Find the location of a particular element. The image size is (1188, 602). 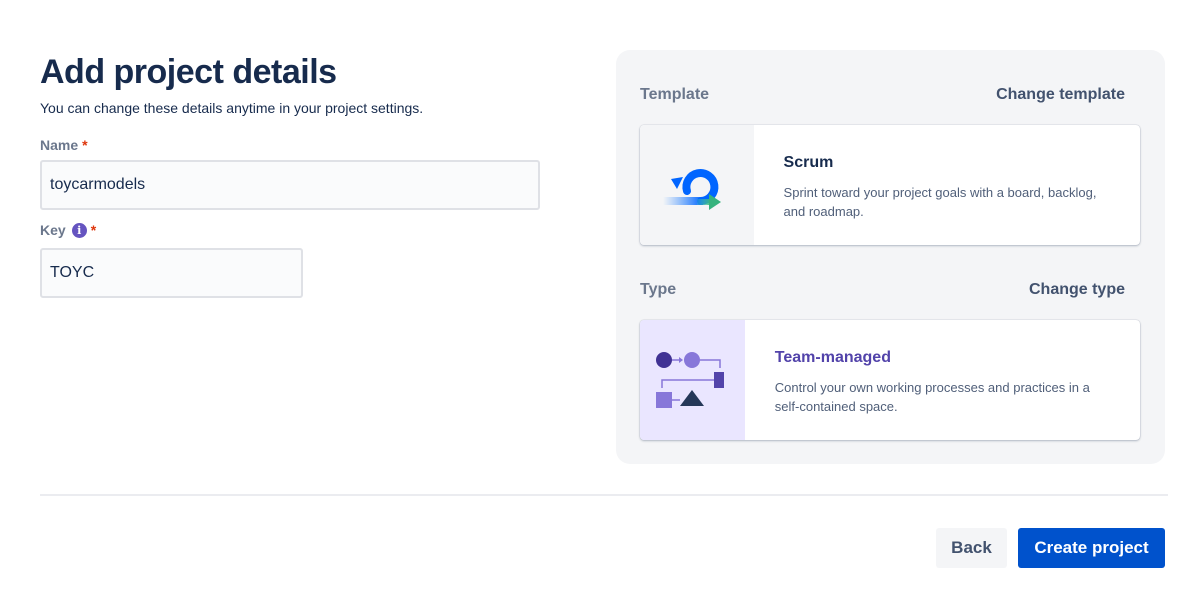

template-section-label: Template is located at coordinates (675, 94).